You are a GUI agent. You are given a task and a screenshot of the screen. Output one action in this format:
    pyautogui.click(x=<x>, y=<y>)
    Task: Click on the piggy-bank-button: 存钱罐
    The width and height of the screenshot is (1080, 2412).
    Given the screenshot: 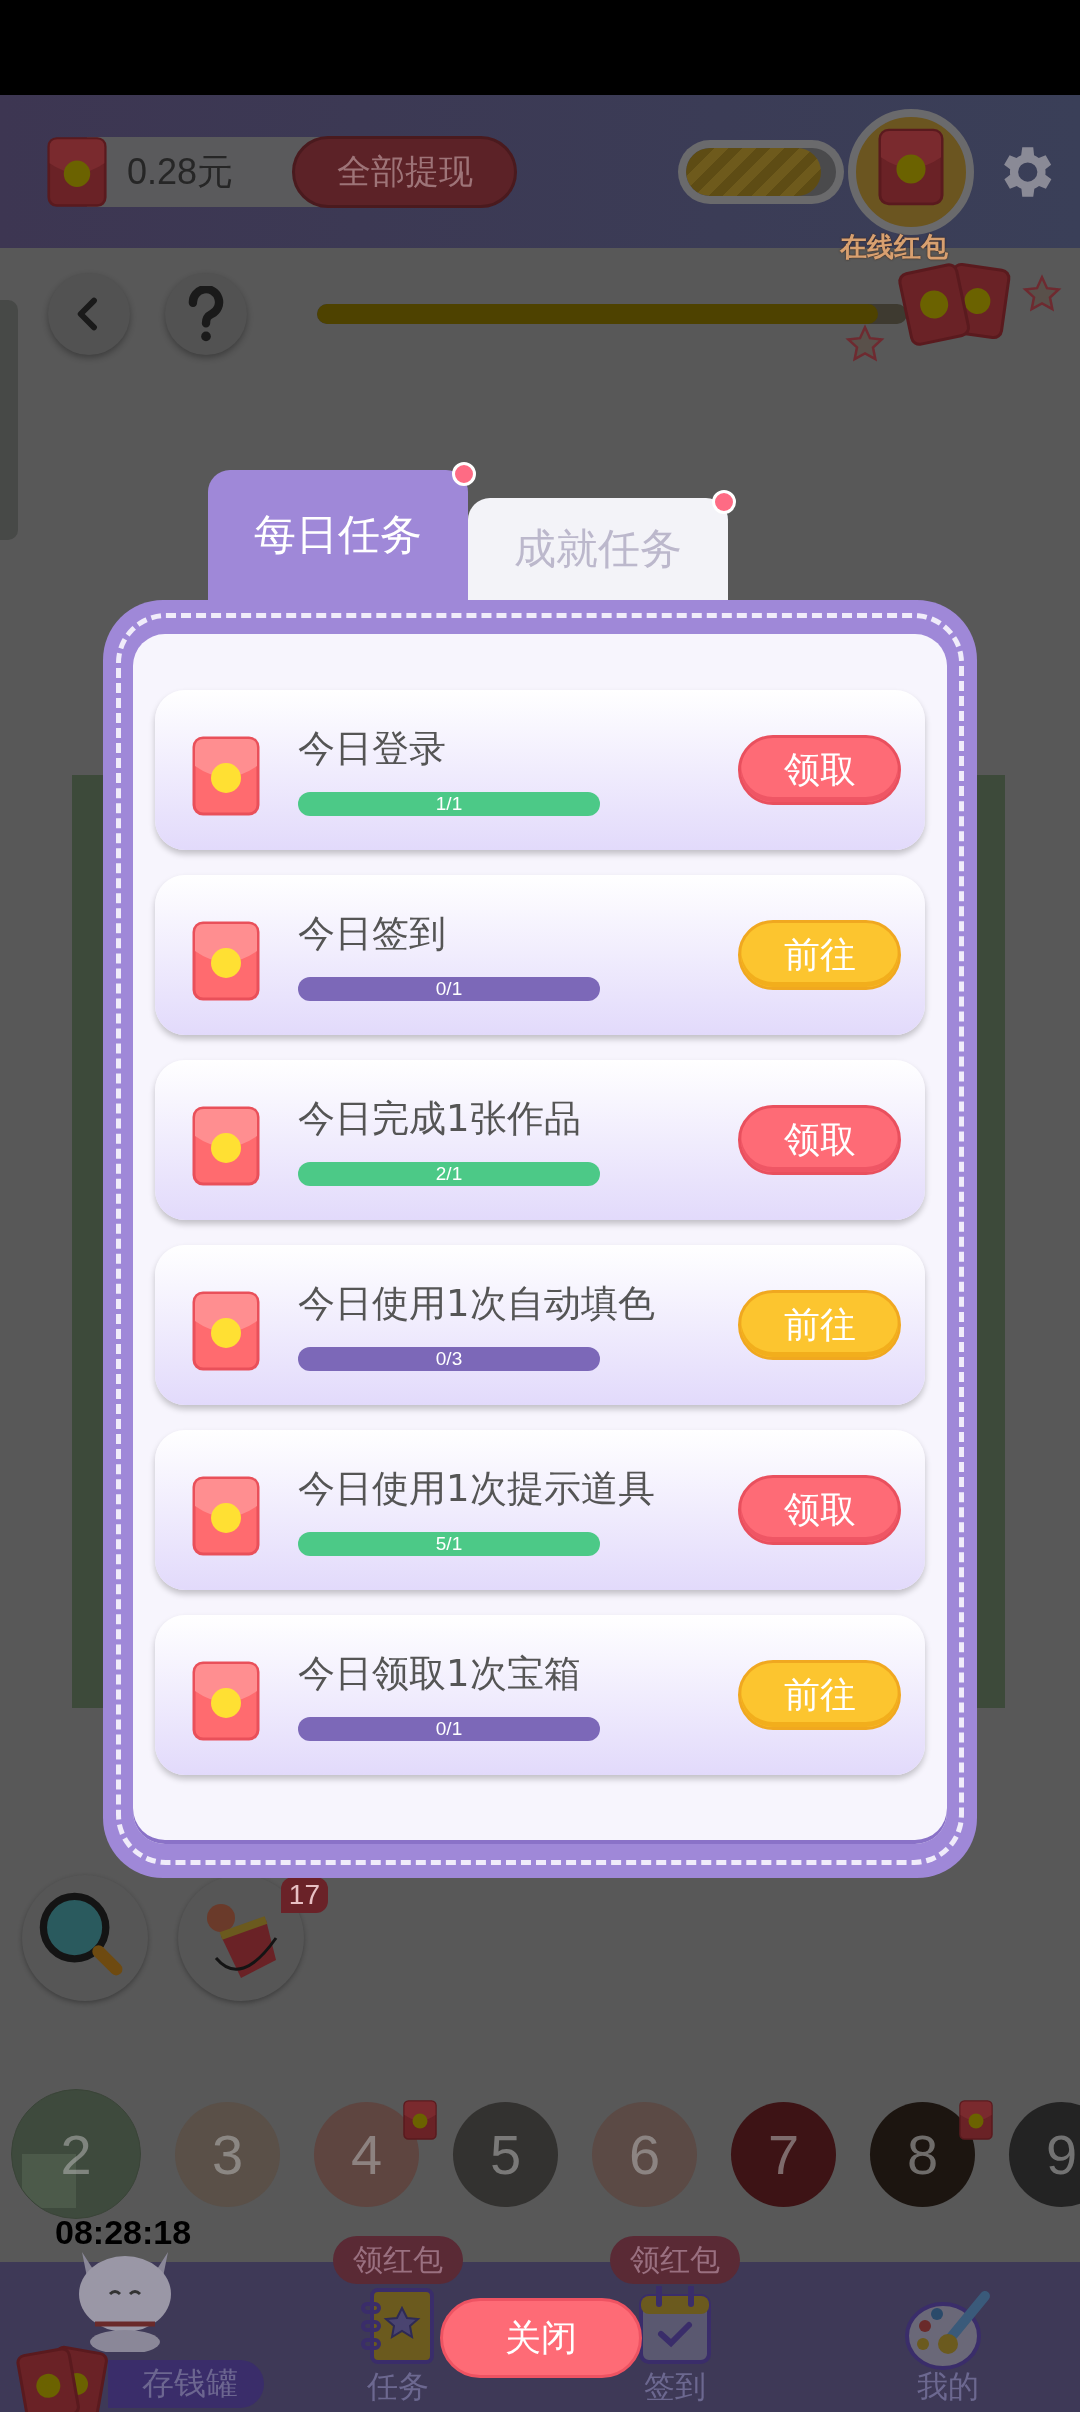 What is the action you would take?
    pyautogui.click(x=186, y=2384)
    